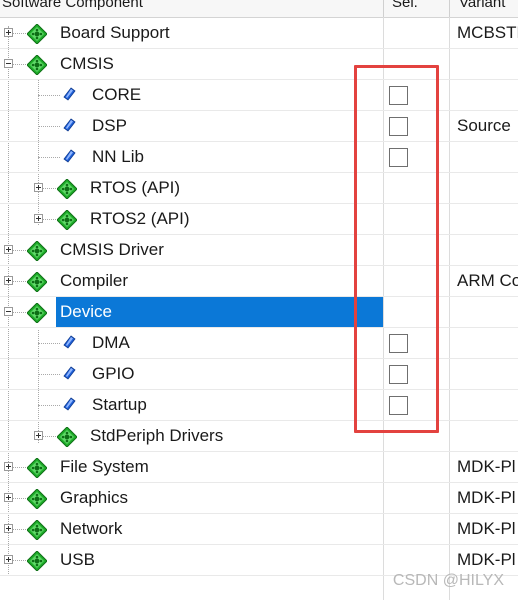  I want to click on tree-row: Network MDK-Pl, so click(259, 529).